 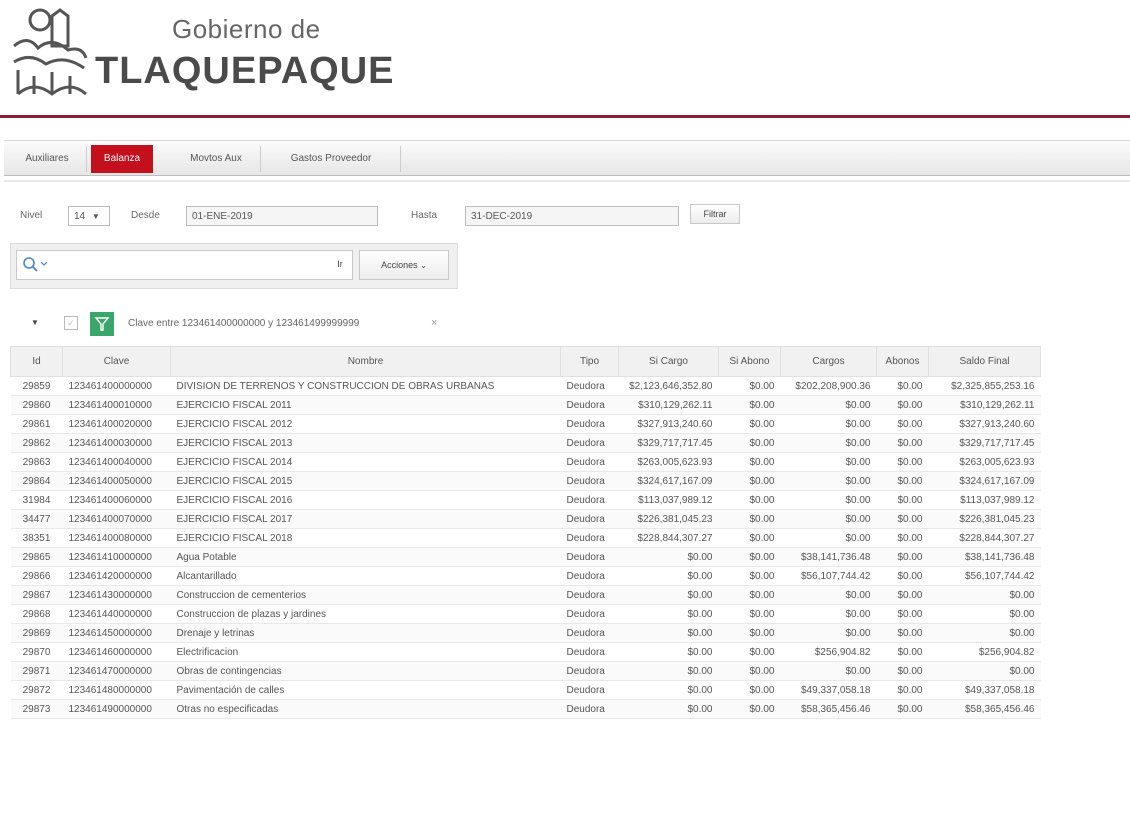 I want to click on go-button: Ir, so click(x=340, y=265).